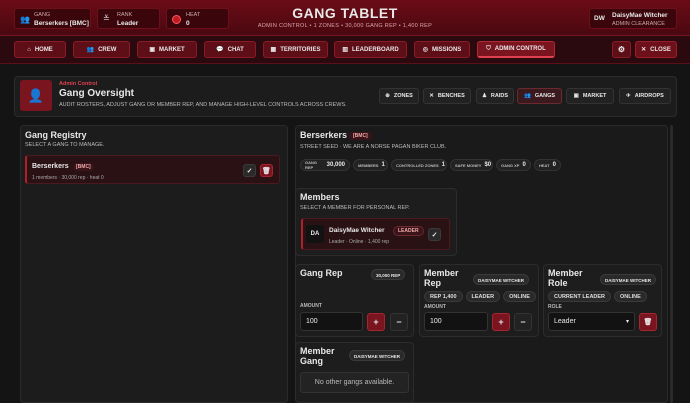 The image size is (690, 403). What do you see at coordinates (456, 321) in the screenshot?
I see `member-rep-amount-input` at bounding box center [456, 321].